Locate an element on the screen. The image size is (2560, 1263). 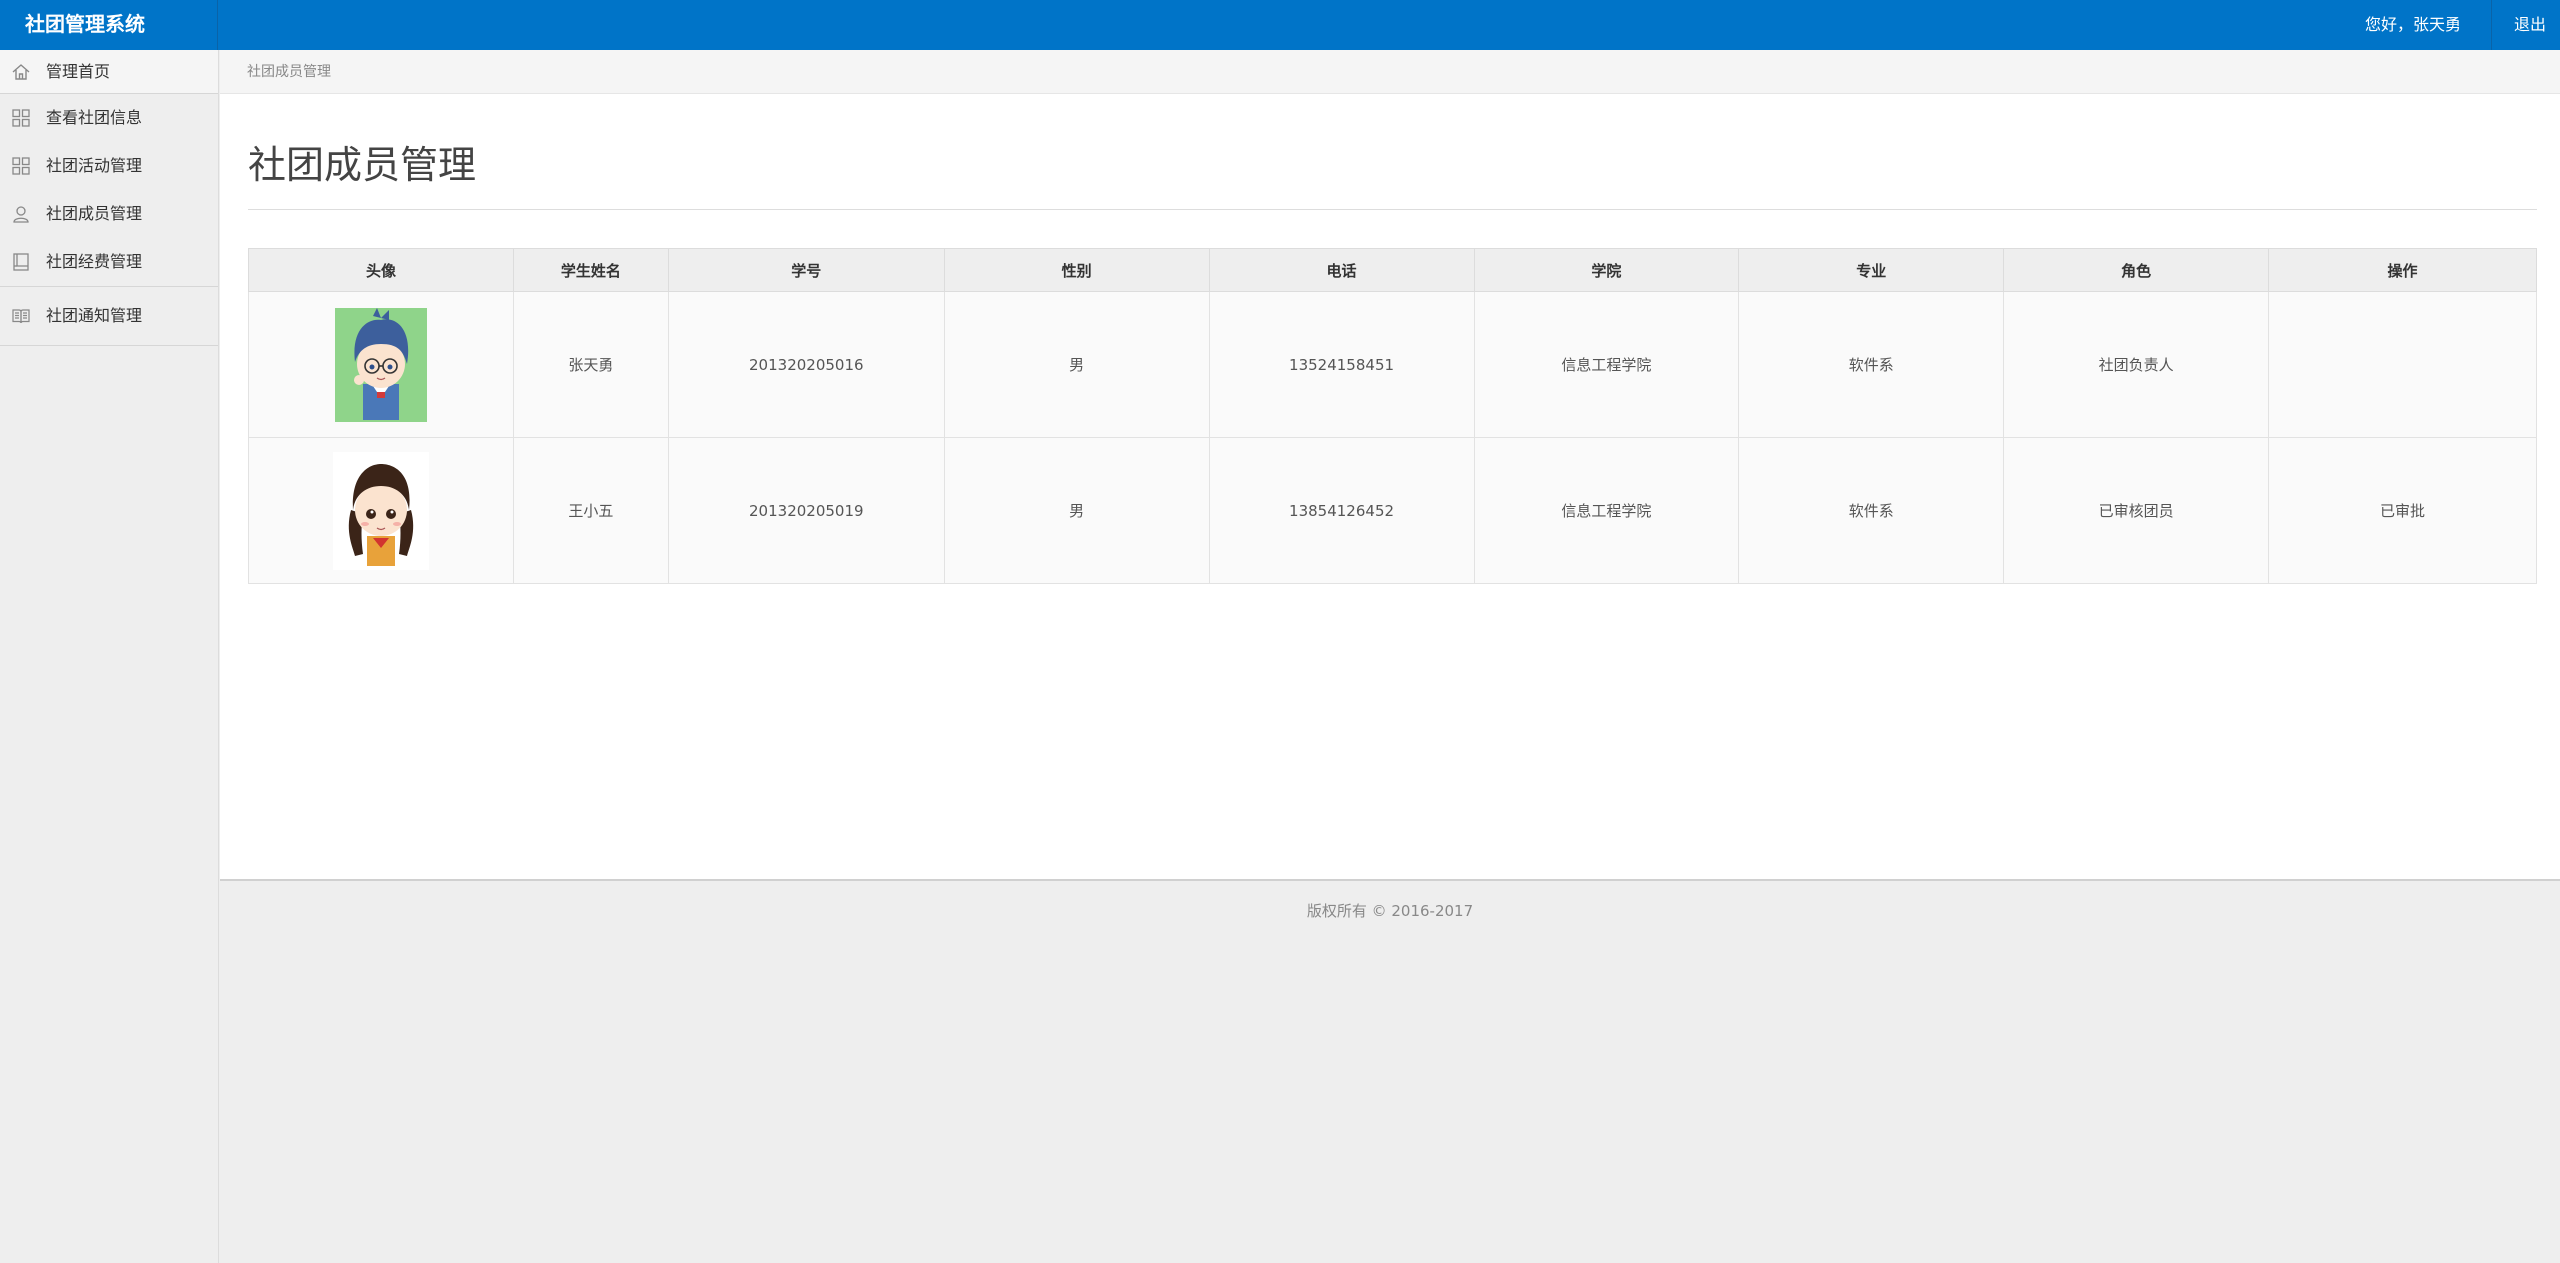
sidebar-item-activities: 社团活动管理 is located at coordinates (109, 166).